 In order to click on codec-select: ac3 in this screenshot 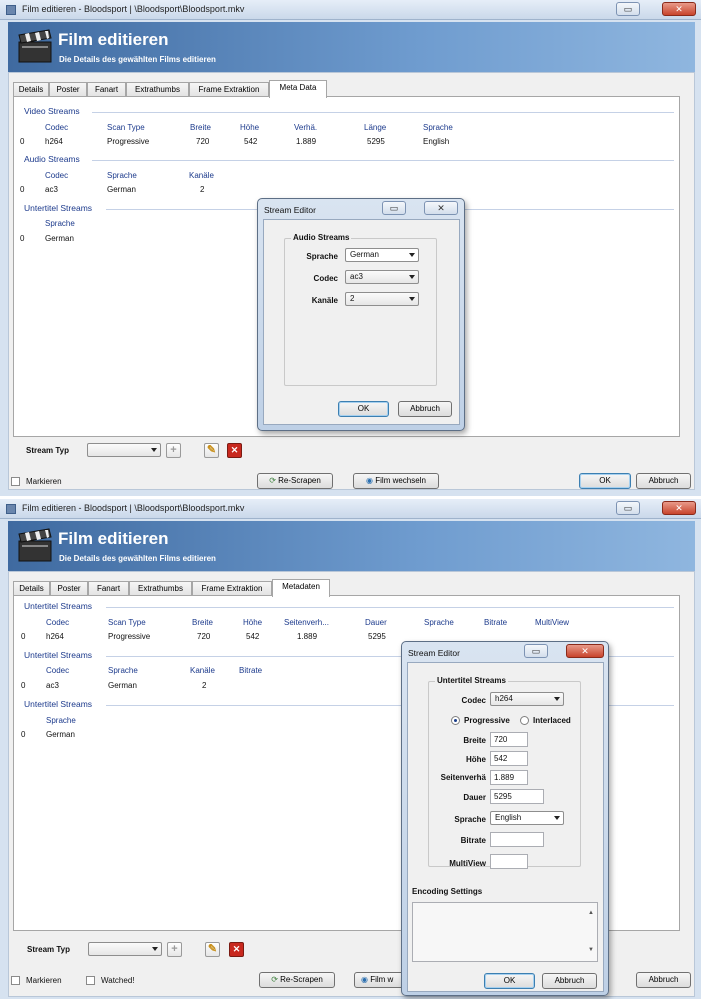, I will do `click(382, 277)`.